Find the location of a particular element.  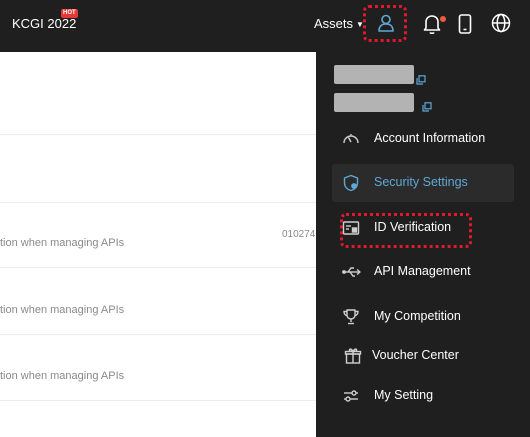

bell-icon is located at coordinates (432, 24).